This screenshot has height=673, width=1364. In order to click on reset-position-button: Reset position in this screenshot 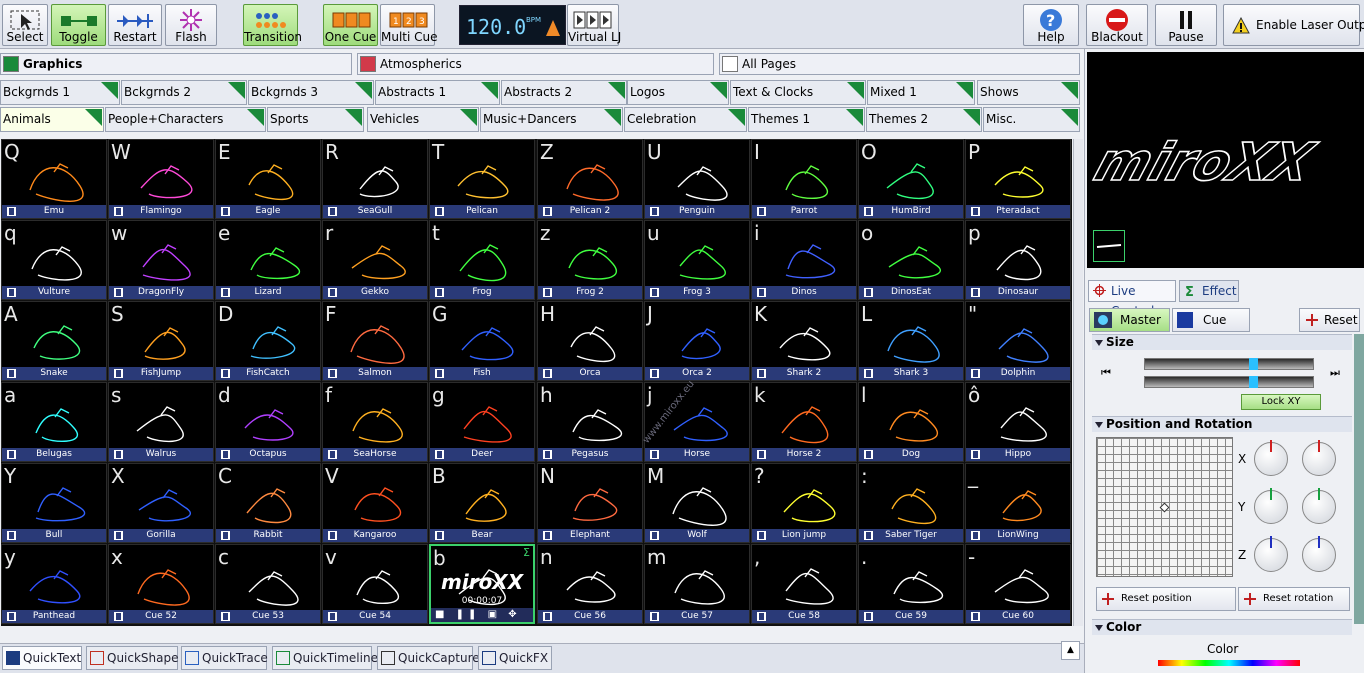, I will do `click(1166, 599)`.